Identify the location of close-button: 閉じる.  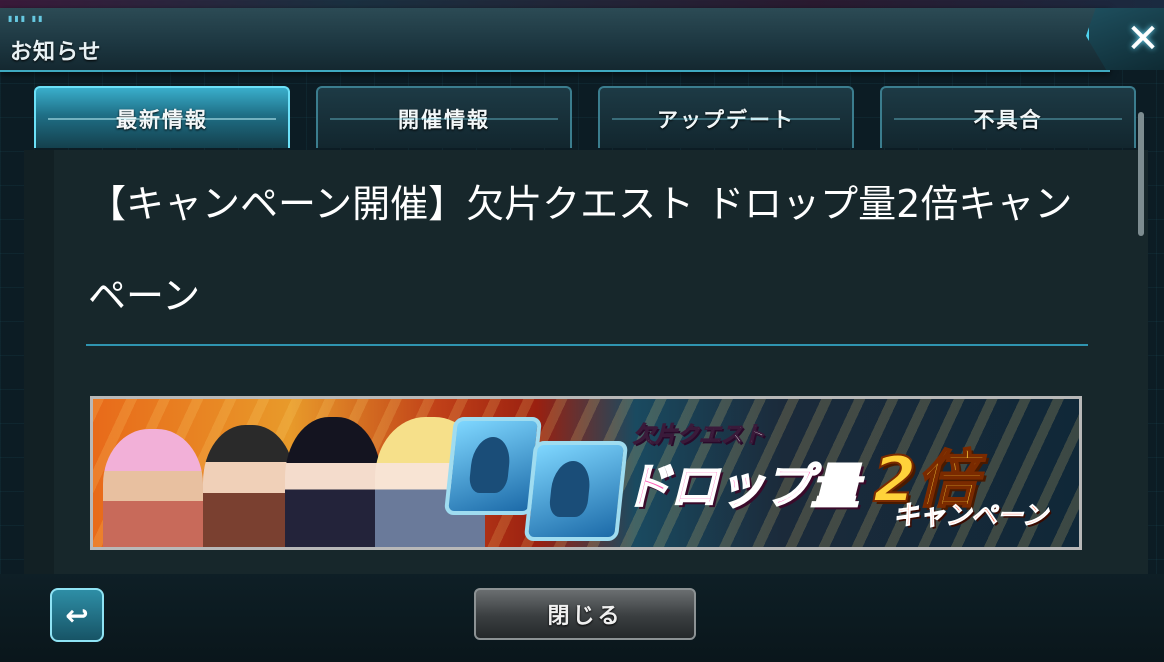
(585, 614).